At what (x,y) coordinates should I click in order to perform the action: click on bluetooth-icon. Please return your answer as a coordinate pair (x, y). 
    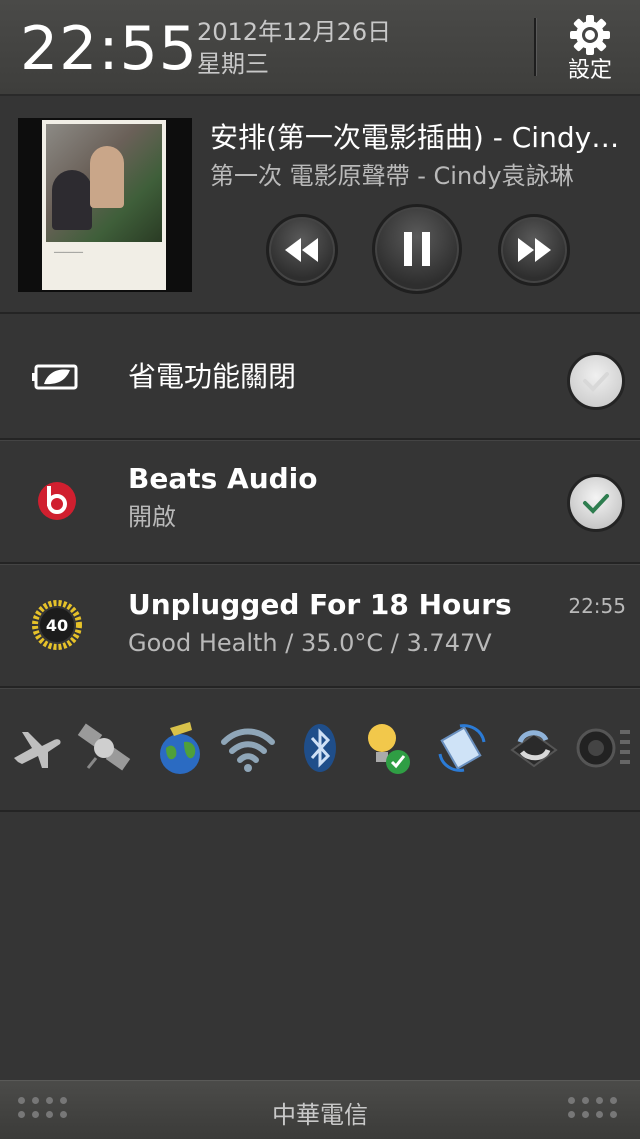
    Looking at the image, I should click on (320, 748).